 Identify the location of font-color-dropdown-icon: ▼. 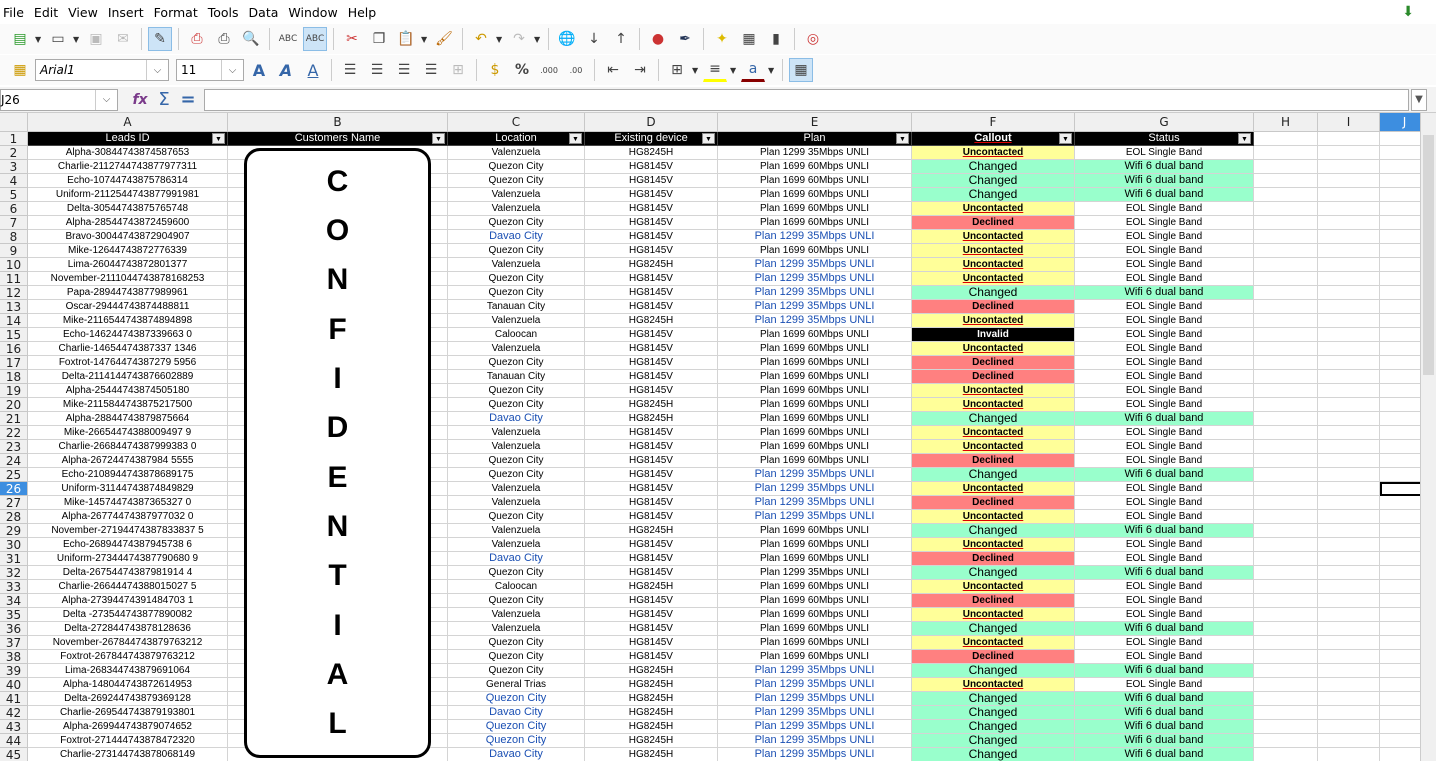
(772, 70).